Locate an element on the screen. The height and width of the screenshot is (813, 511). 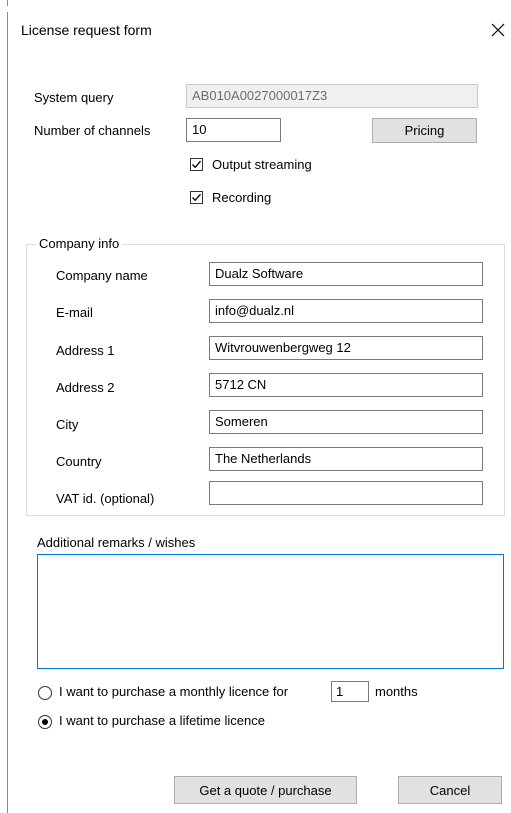
window-title: License request form is located at coordinates (86, 30).